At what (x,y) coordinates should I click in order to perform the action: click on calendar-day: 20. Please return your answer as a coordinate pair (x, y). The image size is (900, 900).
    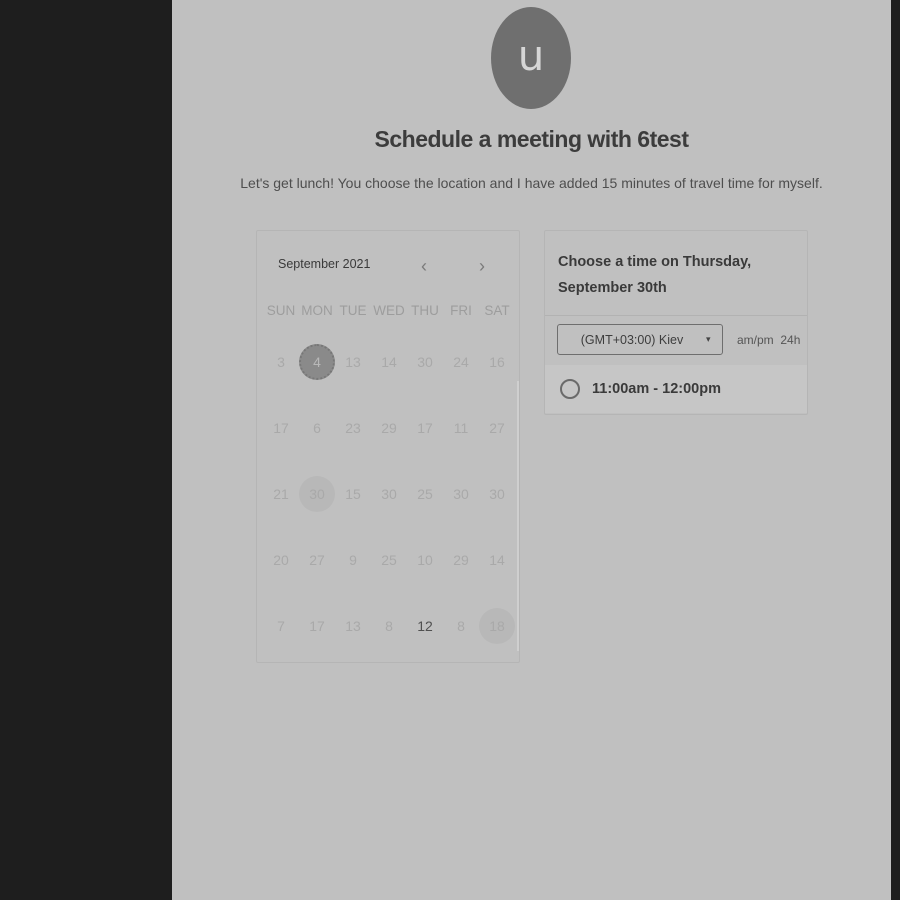
    Looking at the image, I should click on (281, 560).